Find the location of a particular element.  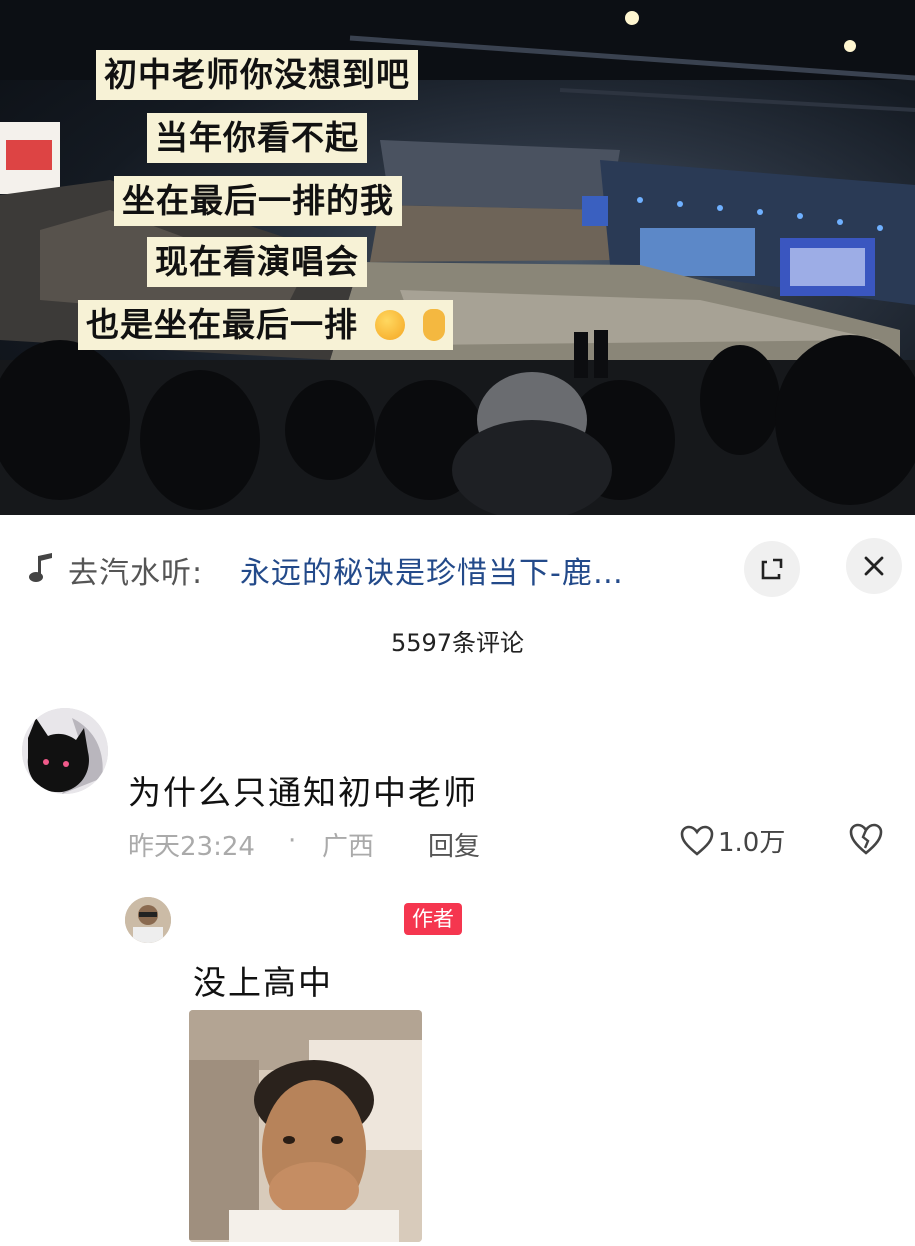

like-count: 1.0万 is located at coordinates (752, 843).